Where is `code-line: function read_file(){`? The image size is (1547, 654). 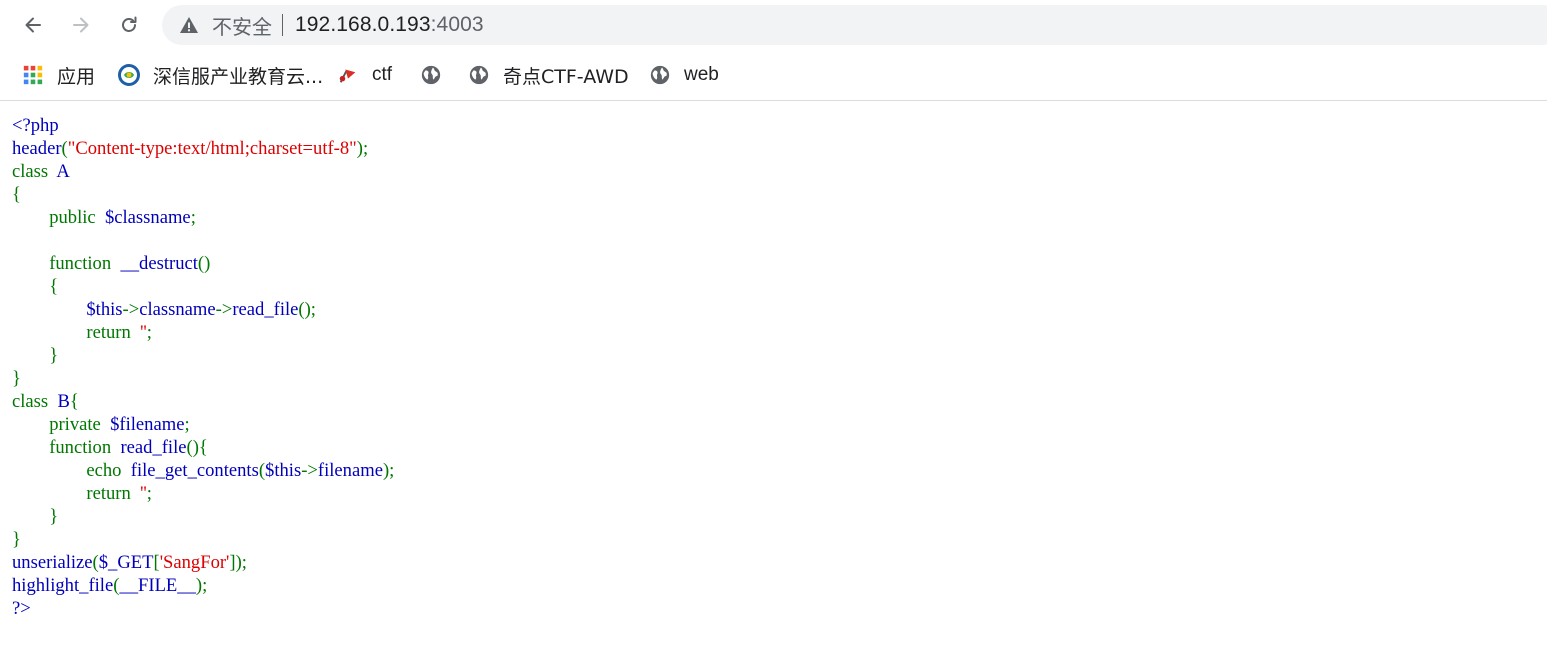
code-line: function read_file(){ is located at coordinates (203, 447).